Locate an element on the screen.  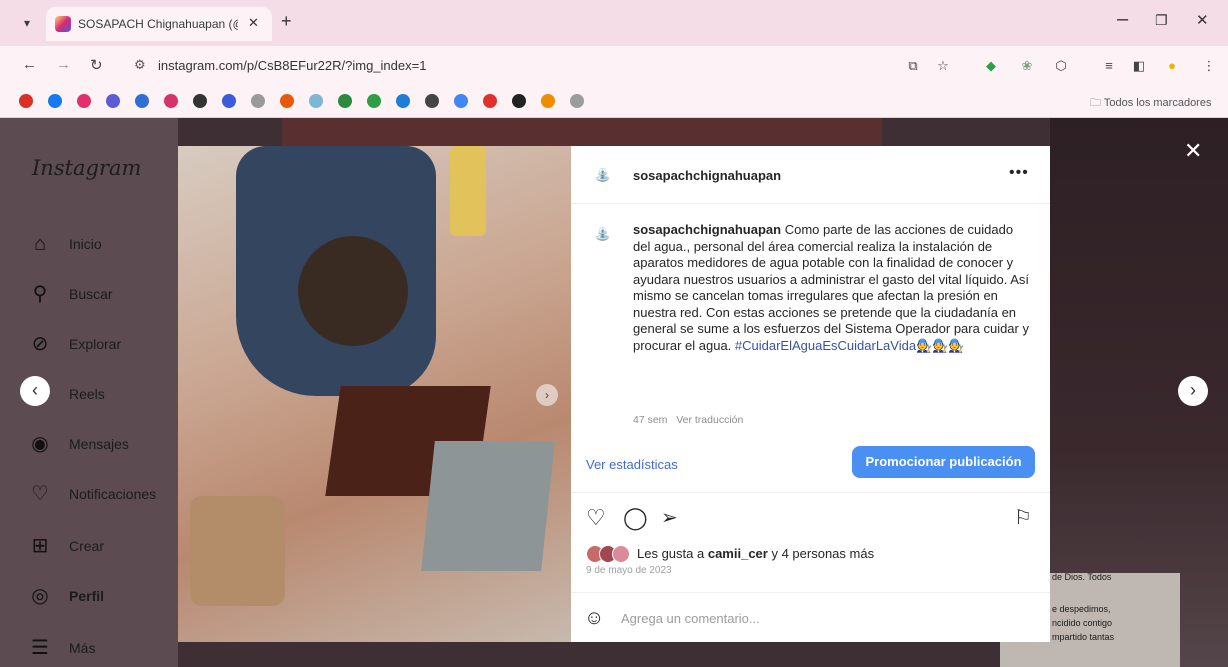
profile-avatar-icon: ● is located at coordinates (1172, 66).